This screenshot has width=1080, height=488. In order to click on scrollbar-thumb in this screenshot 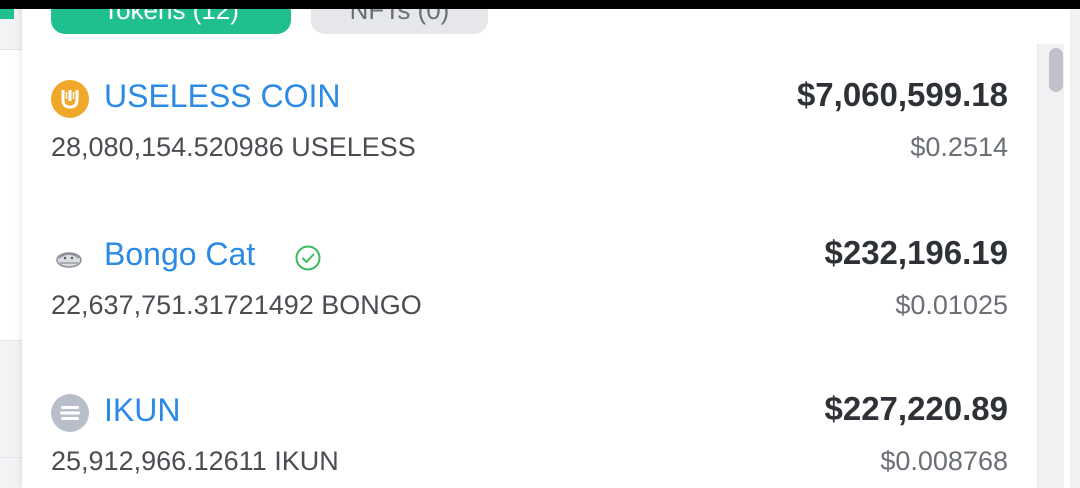, I will do `click(1056, 70)`.